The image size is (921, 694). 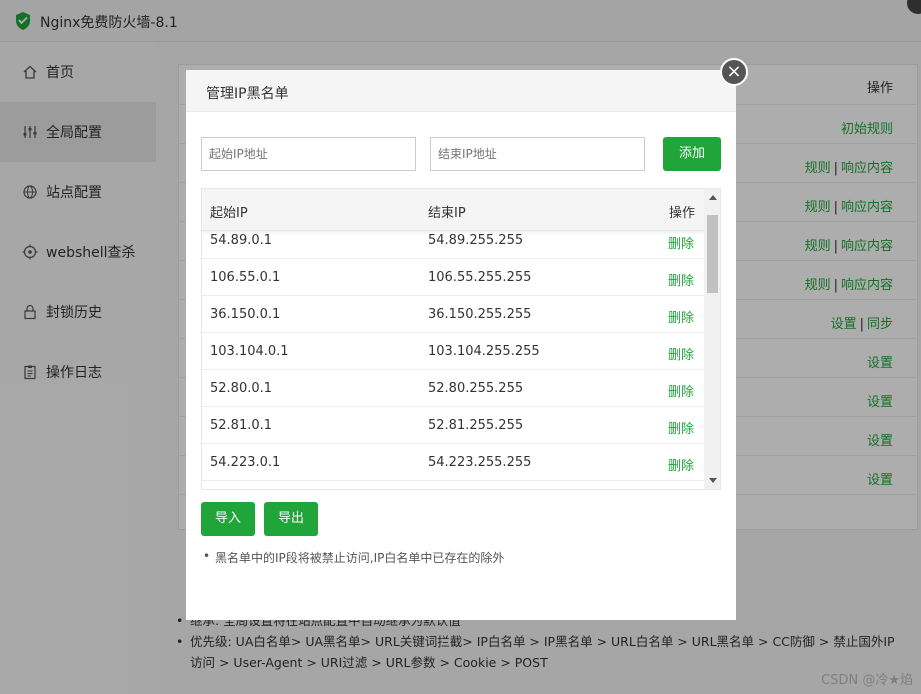 What do you see at coordinates (476, 240) in the screenshot?
I see `end-ip-cell: 54.89.255.255` at bounding box center [476, 240].